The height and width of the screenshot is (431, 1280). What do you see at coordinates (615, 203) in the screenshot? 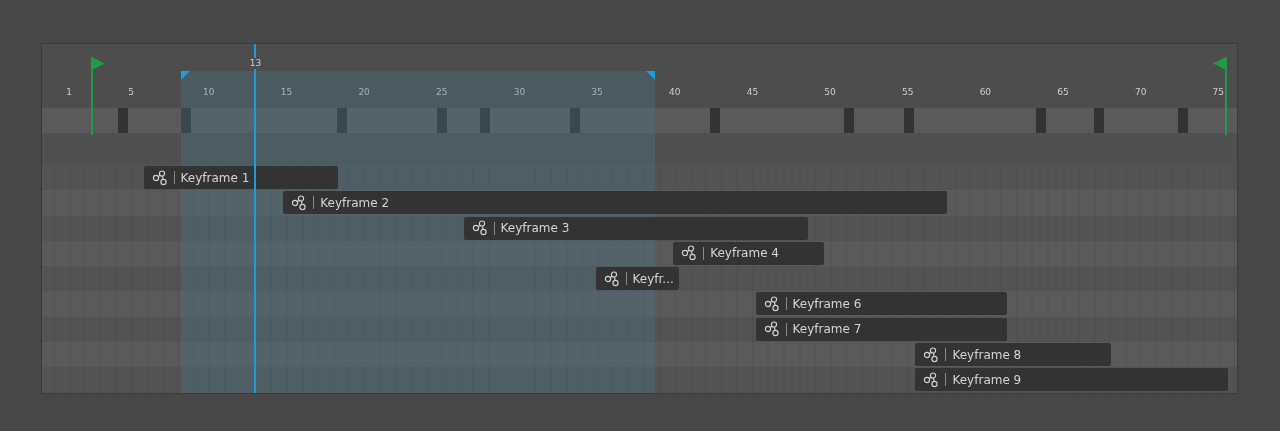
I see `keyframe-bar: Keyframe 2` at bounding box center [615, 203].